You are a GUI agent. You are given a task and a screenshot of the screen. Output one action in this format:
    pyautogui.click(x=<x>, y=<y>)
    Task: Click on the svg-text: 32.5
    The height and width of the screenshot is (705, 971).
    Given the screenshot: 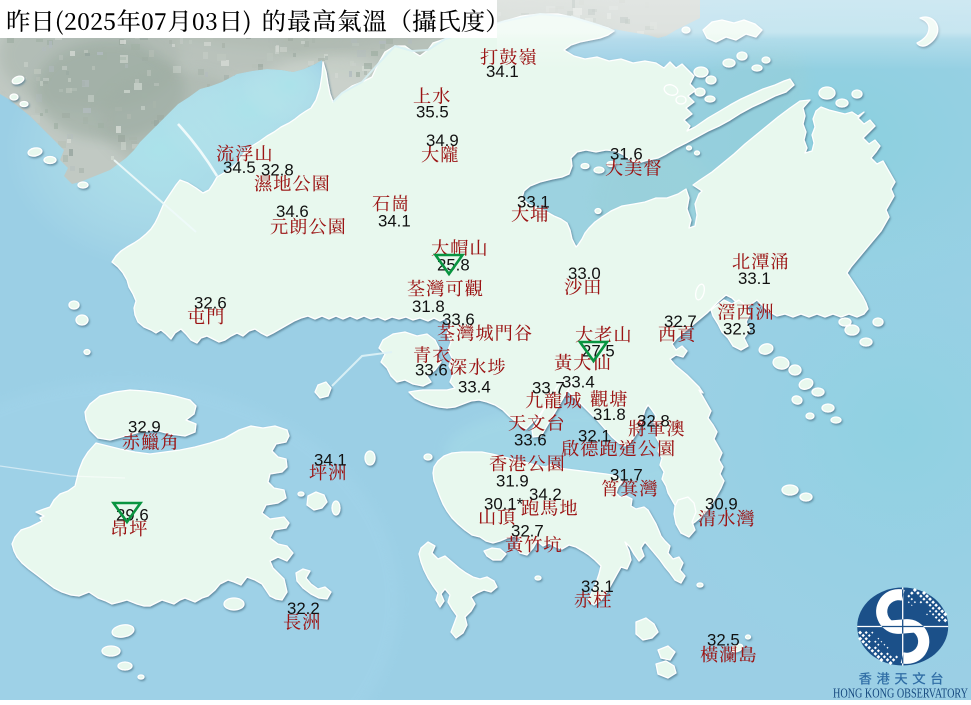 What is the action you would take?
    pyautogui.click(x=723, y=640)
    